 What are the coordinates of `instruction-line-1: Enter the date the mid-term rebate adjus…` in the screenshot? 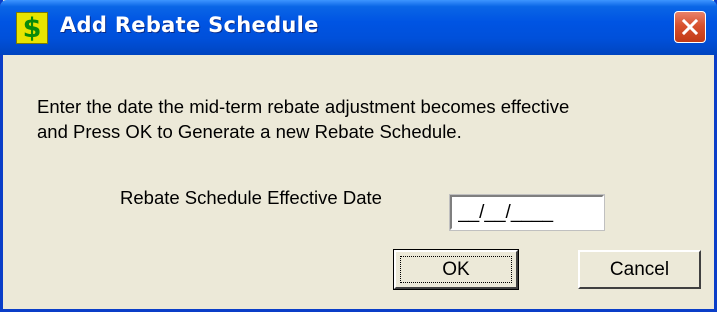 It's located at (303, 106).